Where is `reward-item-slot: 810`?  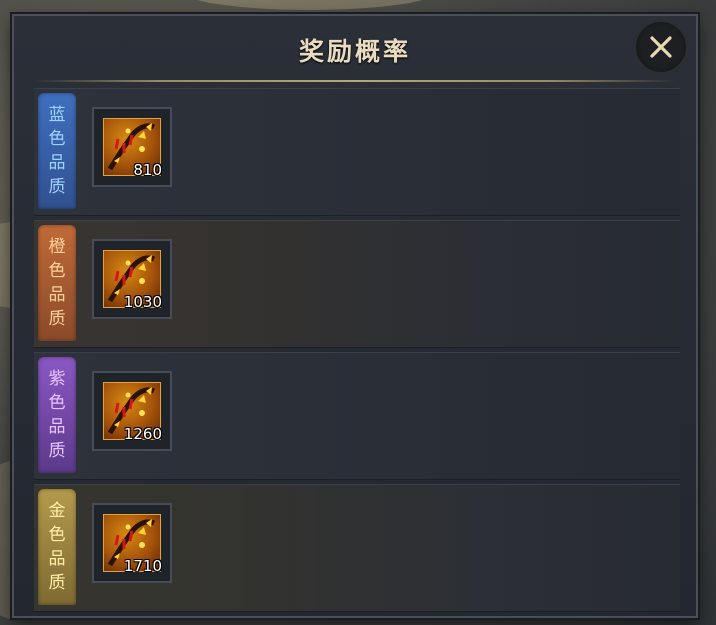
reward-item-slot: 810 is located at coordinates (132, 147).